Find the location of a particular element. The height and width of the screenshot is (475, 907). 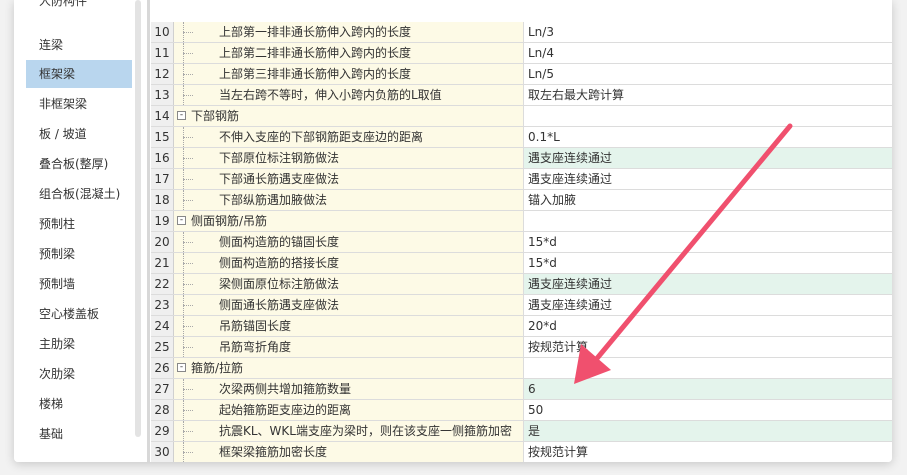

property-value-cell: Ln/4 is located at coordinates (708, 53).